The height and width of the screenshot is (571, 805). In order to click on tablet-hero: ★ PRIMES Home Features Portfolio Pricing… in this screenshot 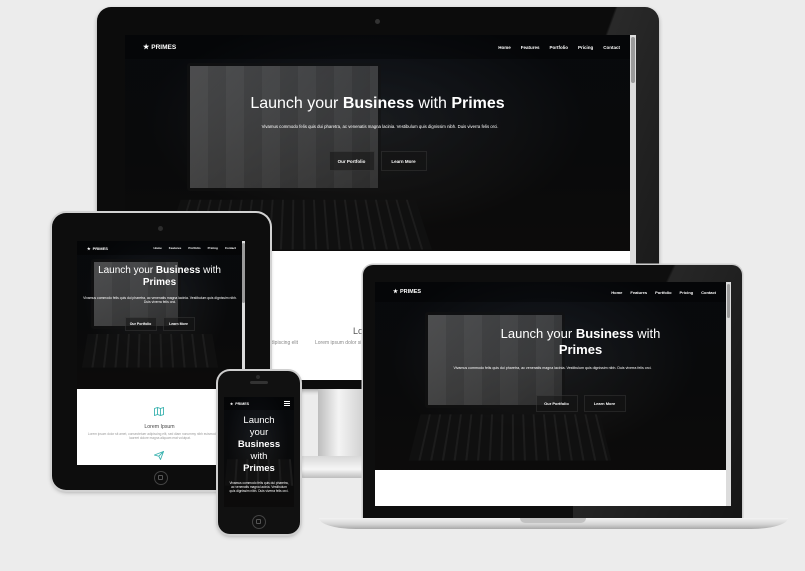, I will do `click(159, 315)`.